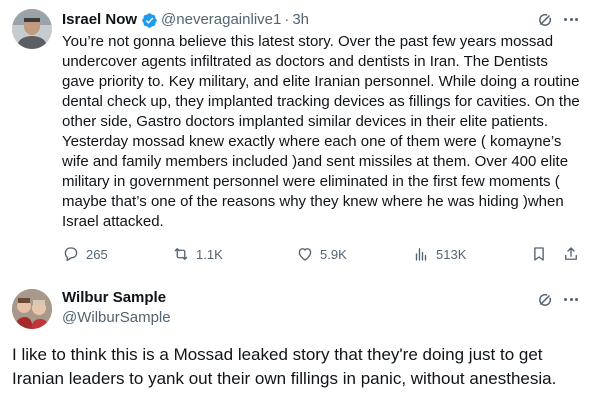 Image resolution: width=592 pixels, height=408 pixels. Describe the element at coordinates (97, 254) in the screenshot. I see `reply-count: 265` at that location.